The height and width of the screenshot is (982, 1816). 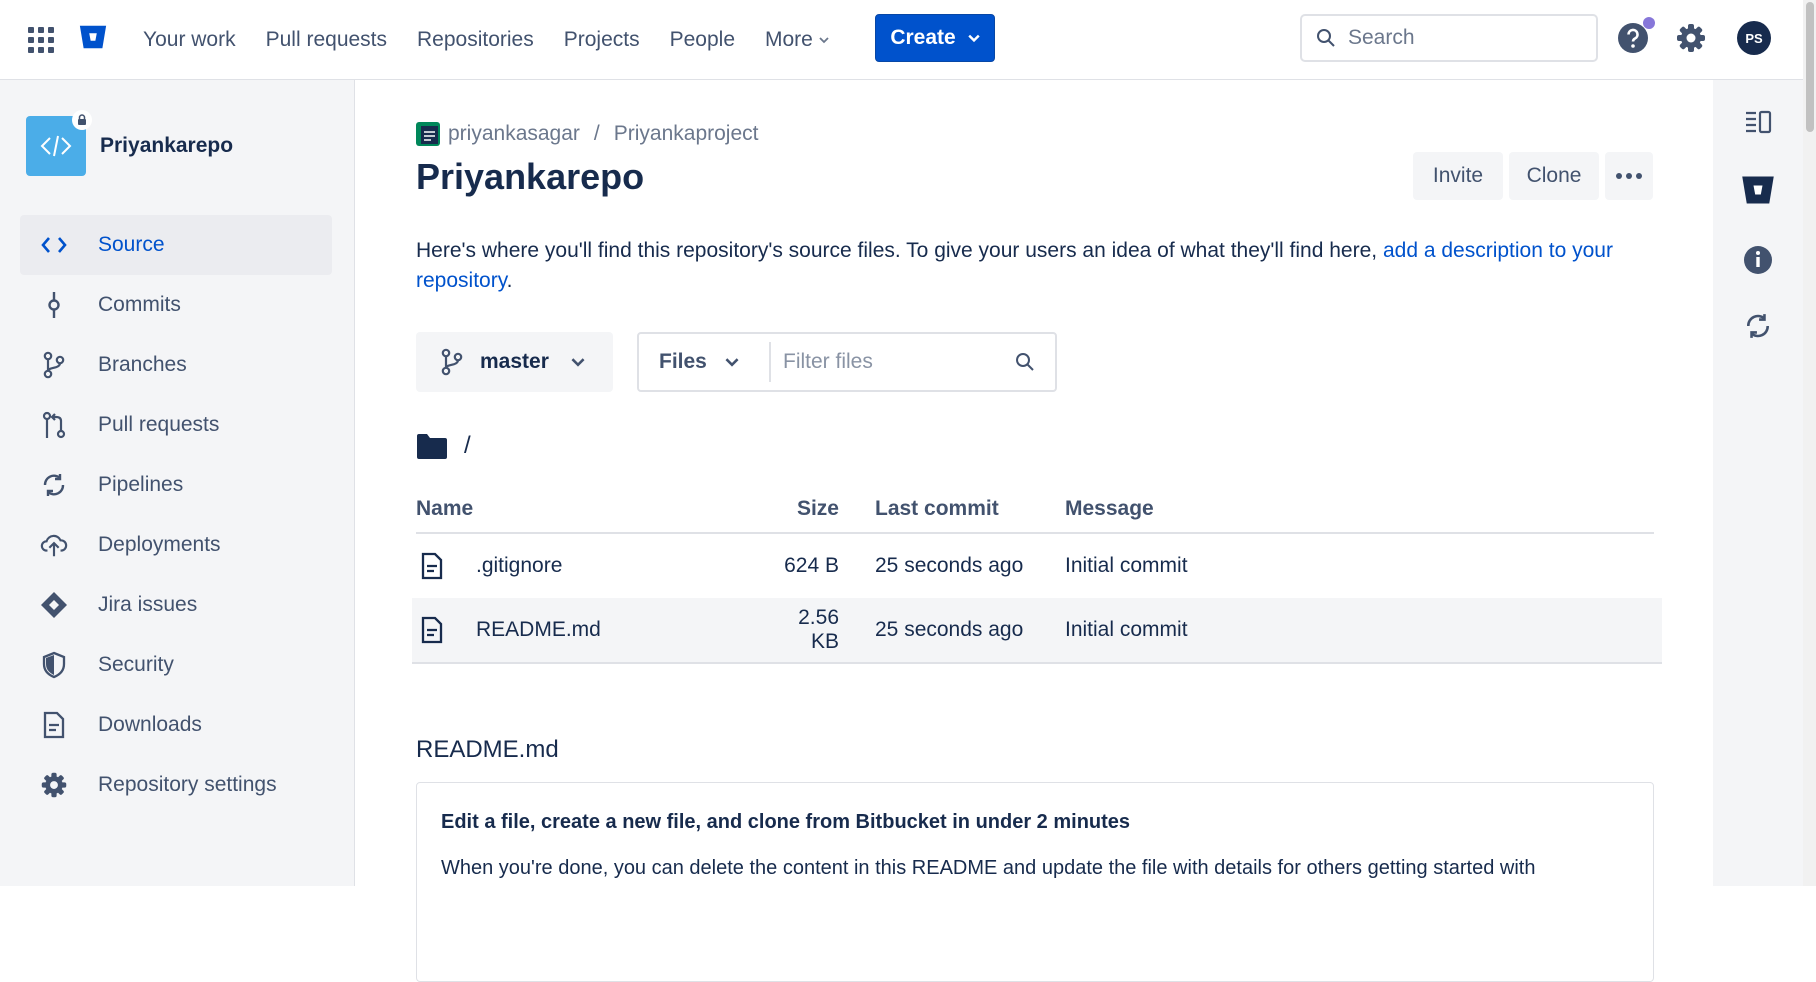 I want to click on breadcrumb-project-link: Priyankaproject, so click(x=686, y=134).